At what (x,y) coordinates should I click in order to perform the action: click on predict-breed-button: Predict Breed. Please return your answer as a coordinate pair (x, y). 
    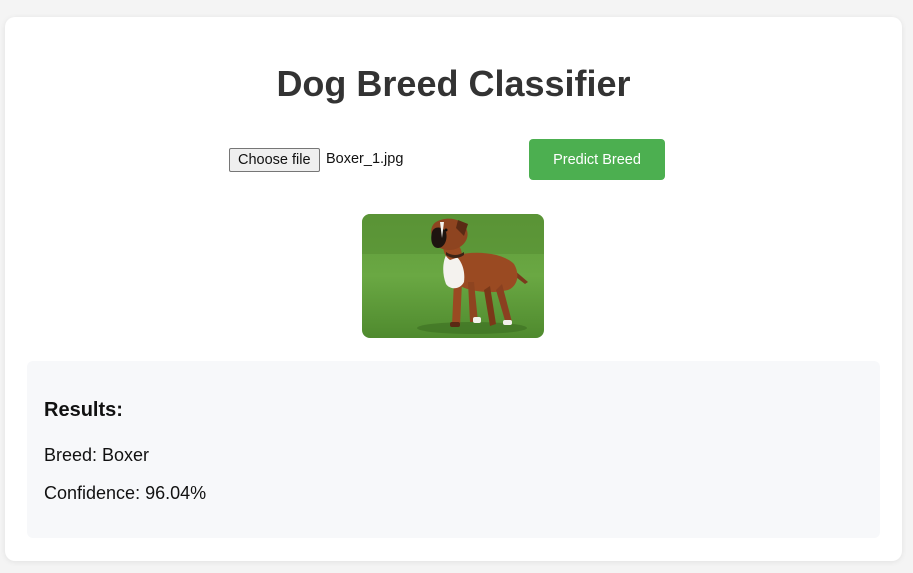
    Looking at the image, I should click on (597, 159).